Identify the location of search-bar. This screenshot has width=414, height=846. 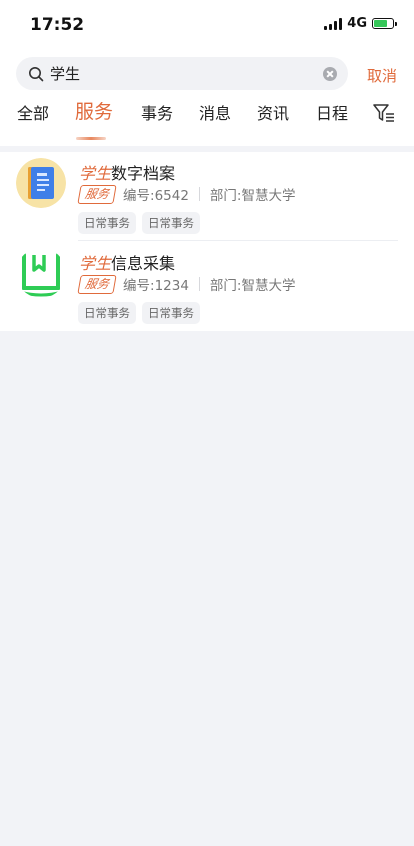
(182, 73).